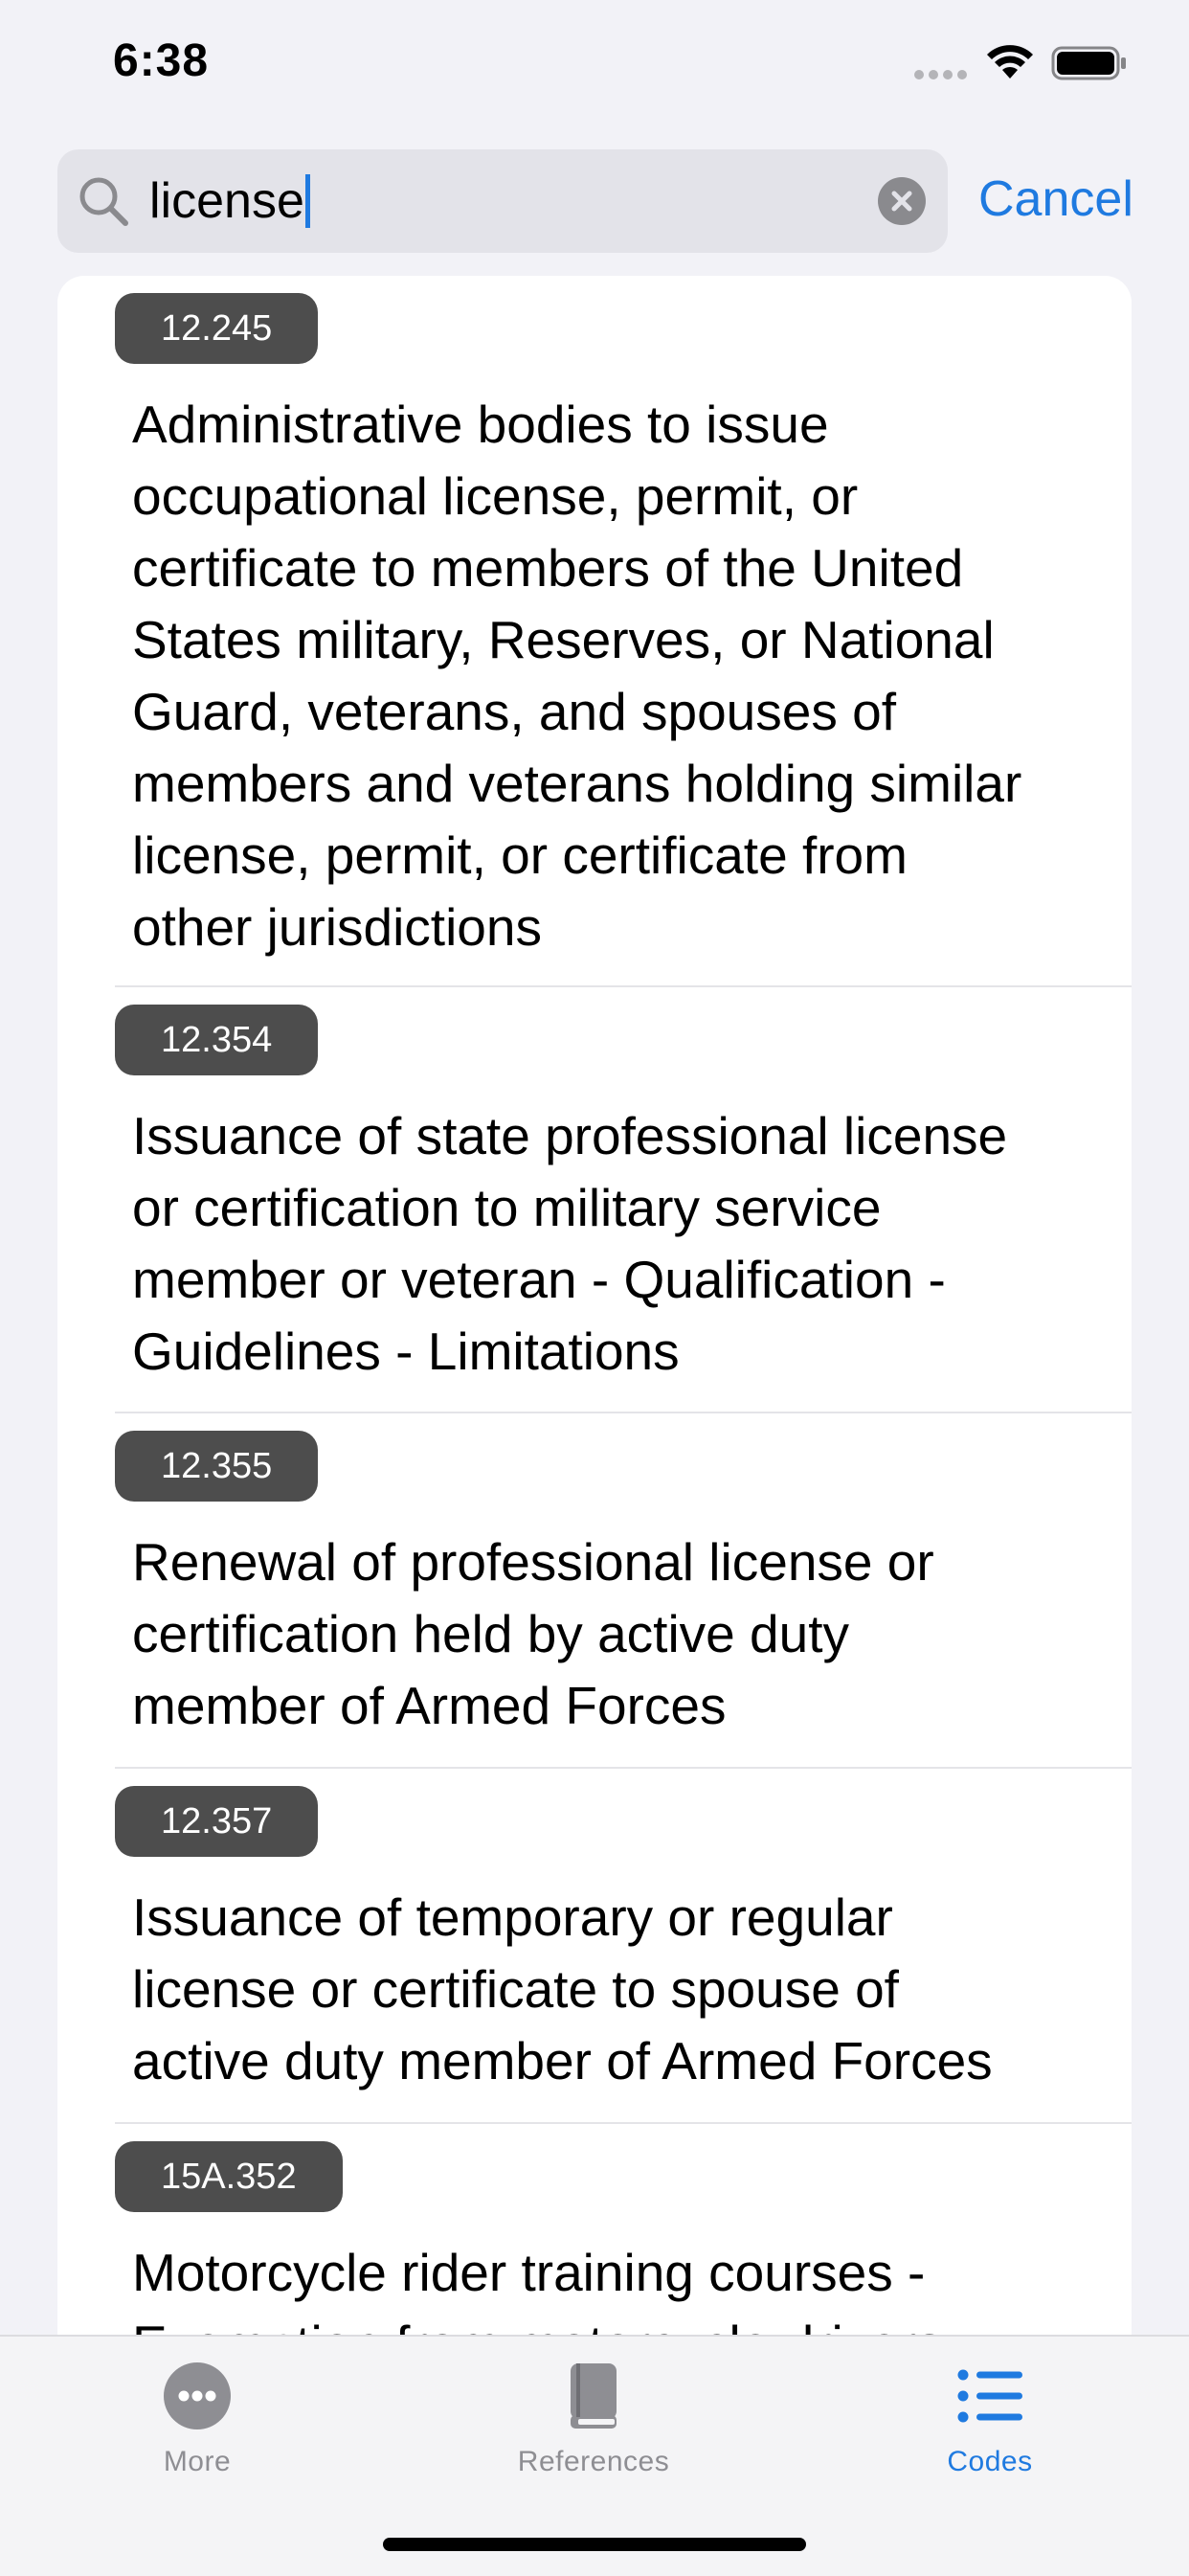 This screenshot has height=2576, width=1189. Describe the element at coordinates (512, 1917) in the screenshot. I see `result-title-line: Issuance of temporary or regular` at that location.